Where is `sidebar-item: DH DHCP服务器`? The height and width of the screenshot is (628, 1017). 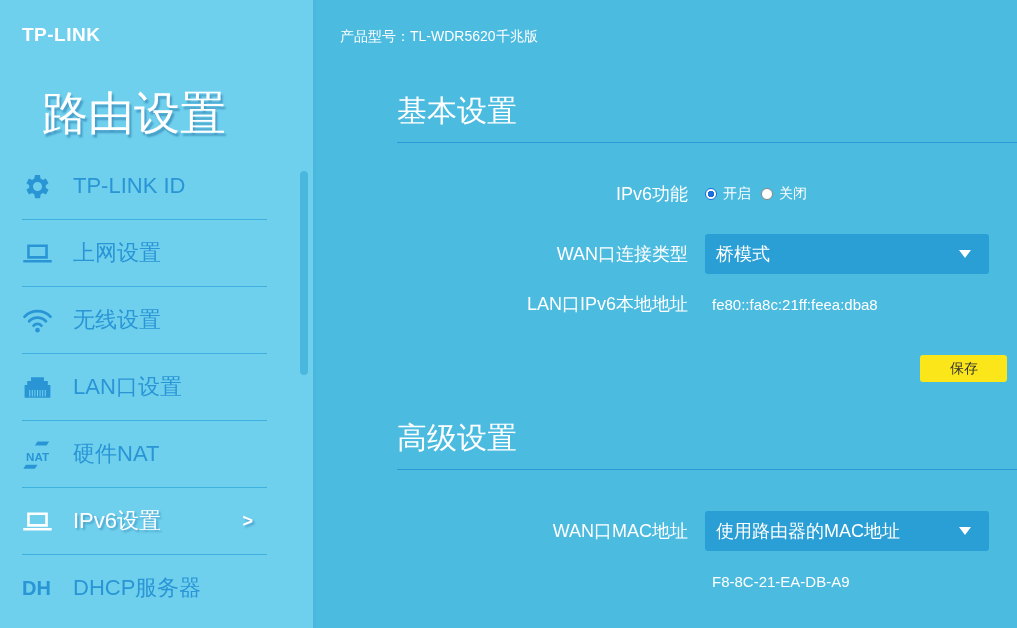 sidebar-item: DH DHCP服务器 is located at coordinates (144, 588).